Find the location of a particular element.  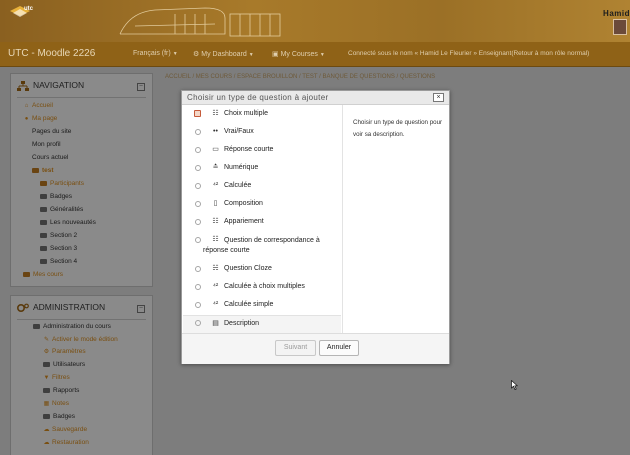

header-user-name: Hamid is located at coordinates (616, 13).